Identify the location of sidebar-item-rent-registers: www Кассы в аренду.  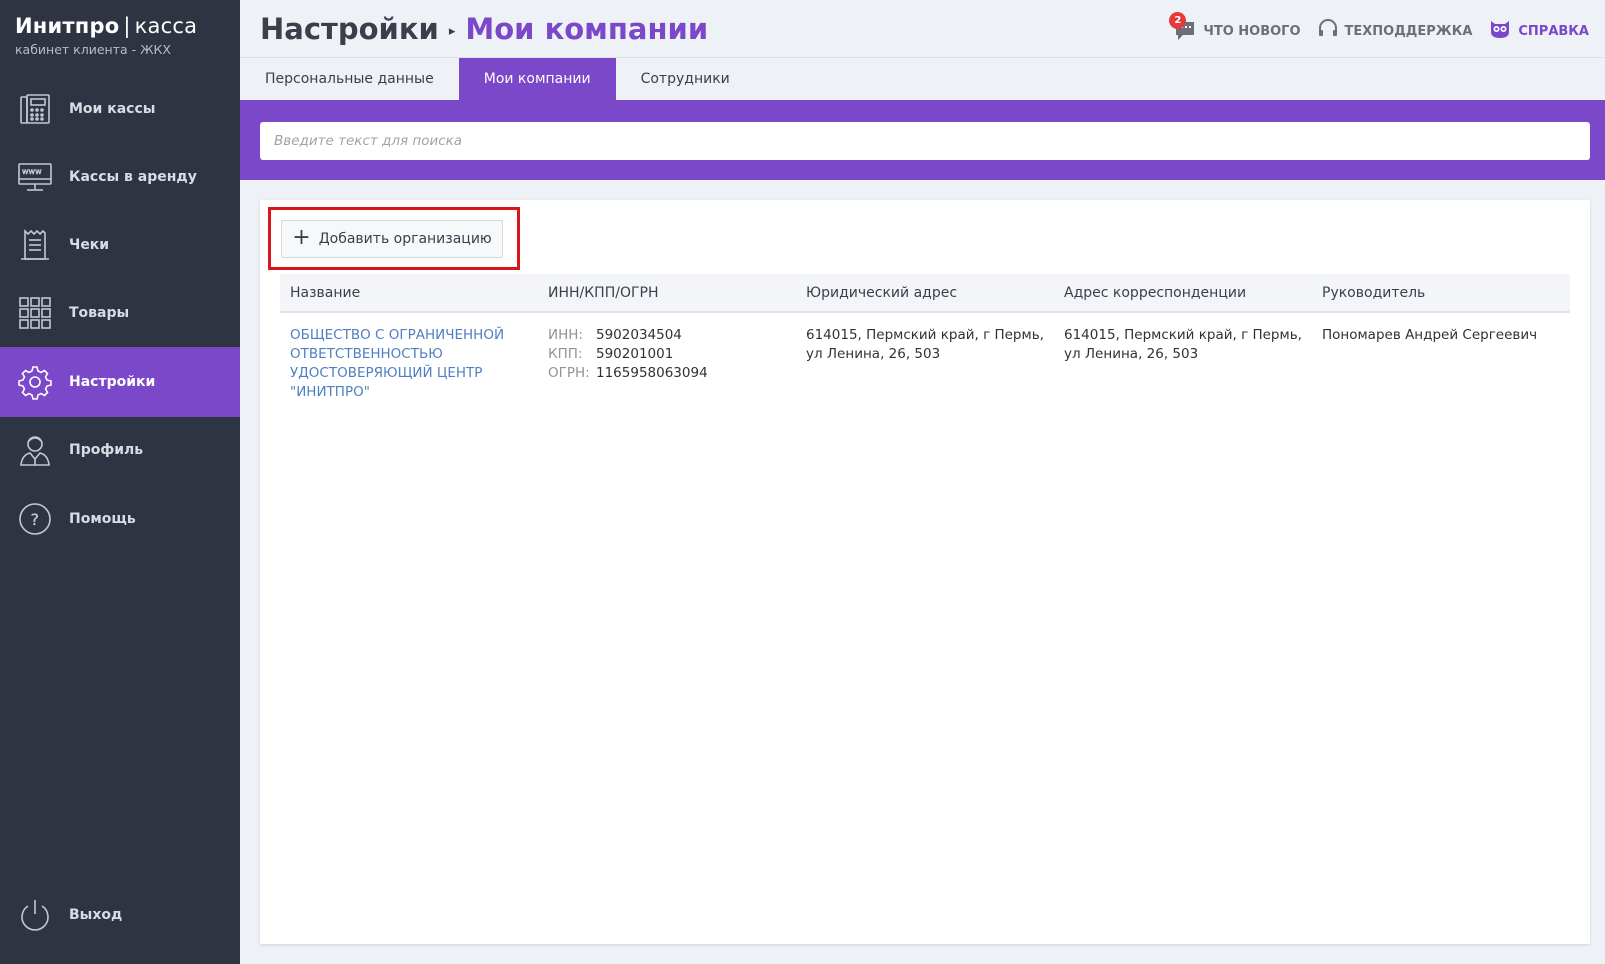
(120, 177).